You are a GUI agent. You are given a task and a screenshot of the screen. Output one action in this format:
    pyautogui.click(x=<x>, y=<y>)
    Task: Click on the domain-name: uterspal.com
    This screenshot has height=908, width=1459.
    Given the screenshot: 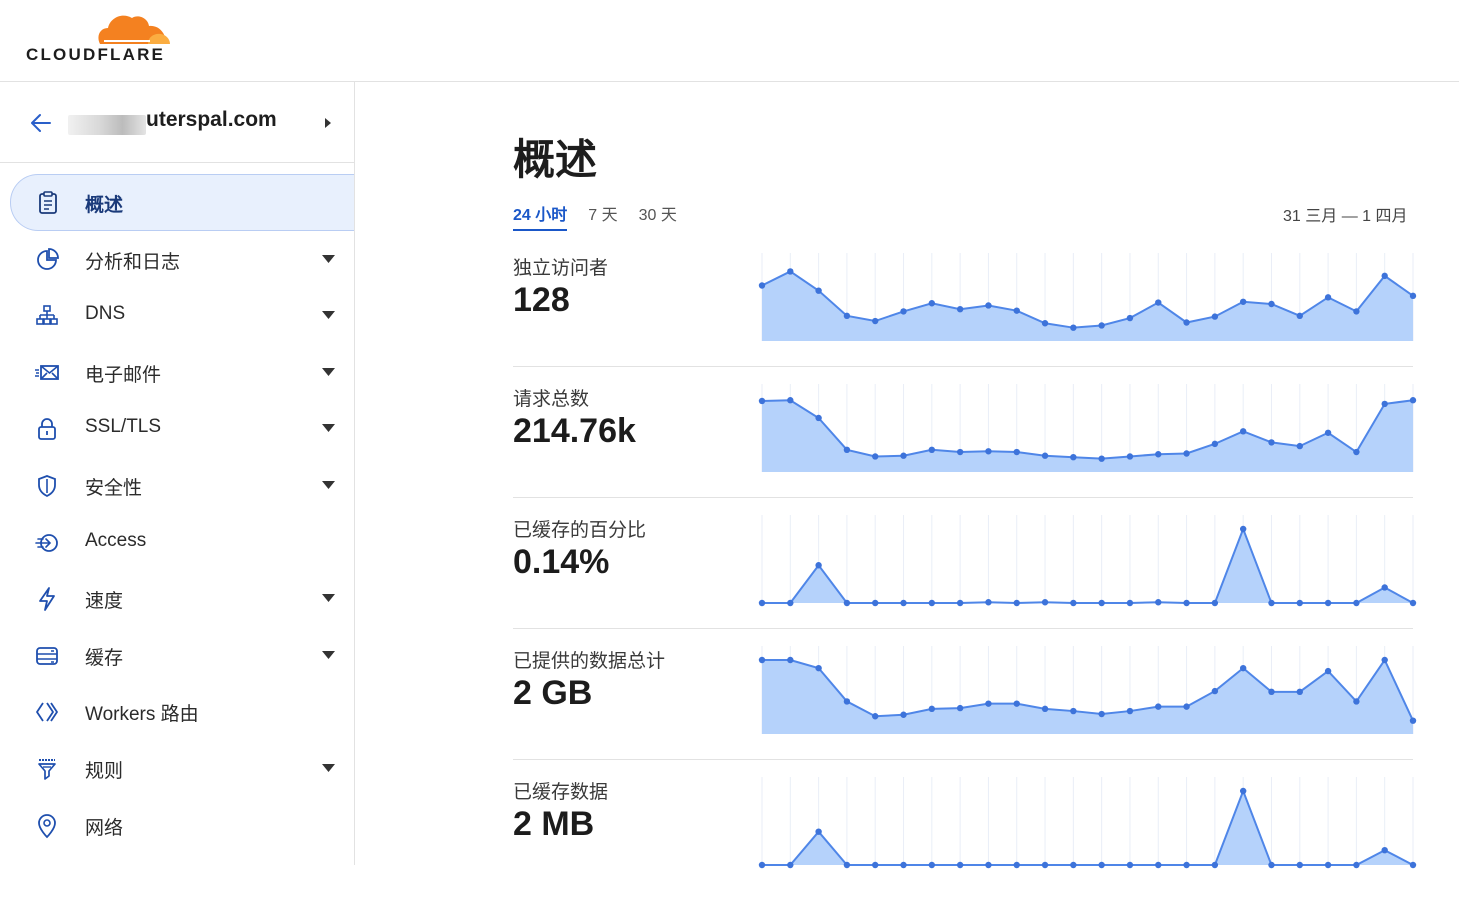 What is the action you would take?
    pyautogui.click(x=211, y=120)
    